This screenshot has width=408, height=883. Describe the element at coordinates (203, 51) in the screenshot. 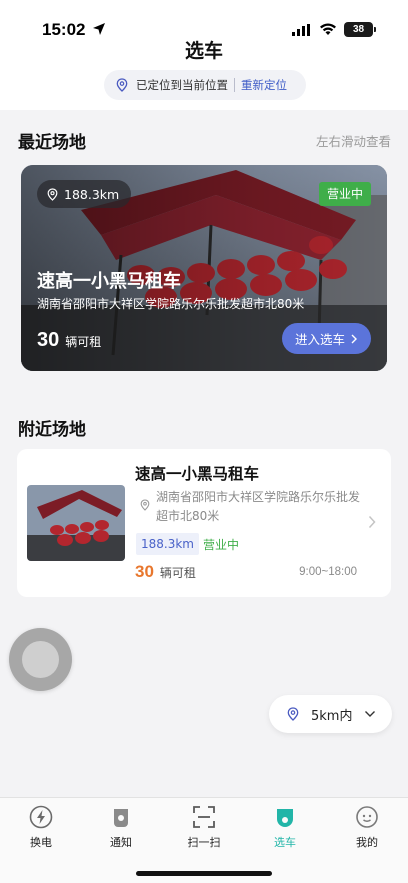

I see `page-title: 选车` at that location.